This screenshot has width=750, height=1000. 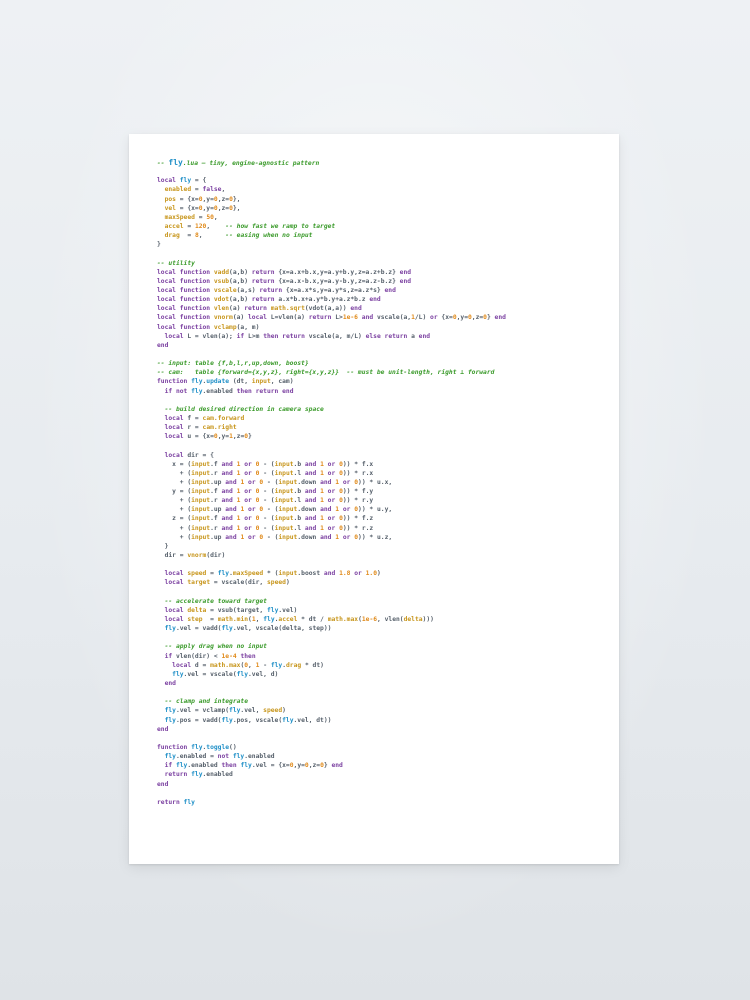 What do you see at coordinates (199, 181) in the screenshot?
I see `code-token: = {` at bounding box center [199, 181].